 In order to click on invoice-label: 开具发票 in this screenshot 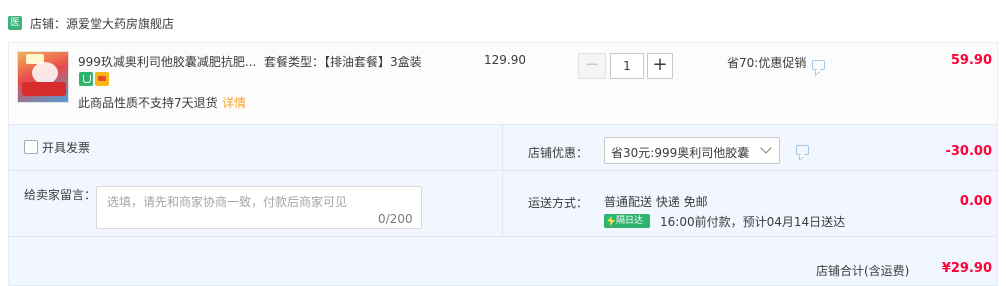, I will do `click(66, 147)`.